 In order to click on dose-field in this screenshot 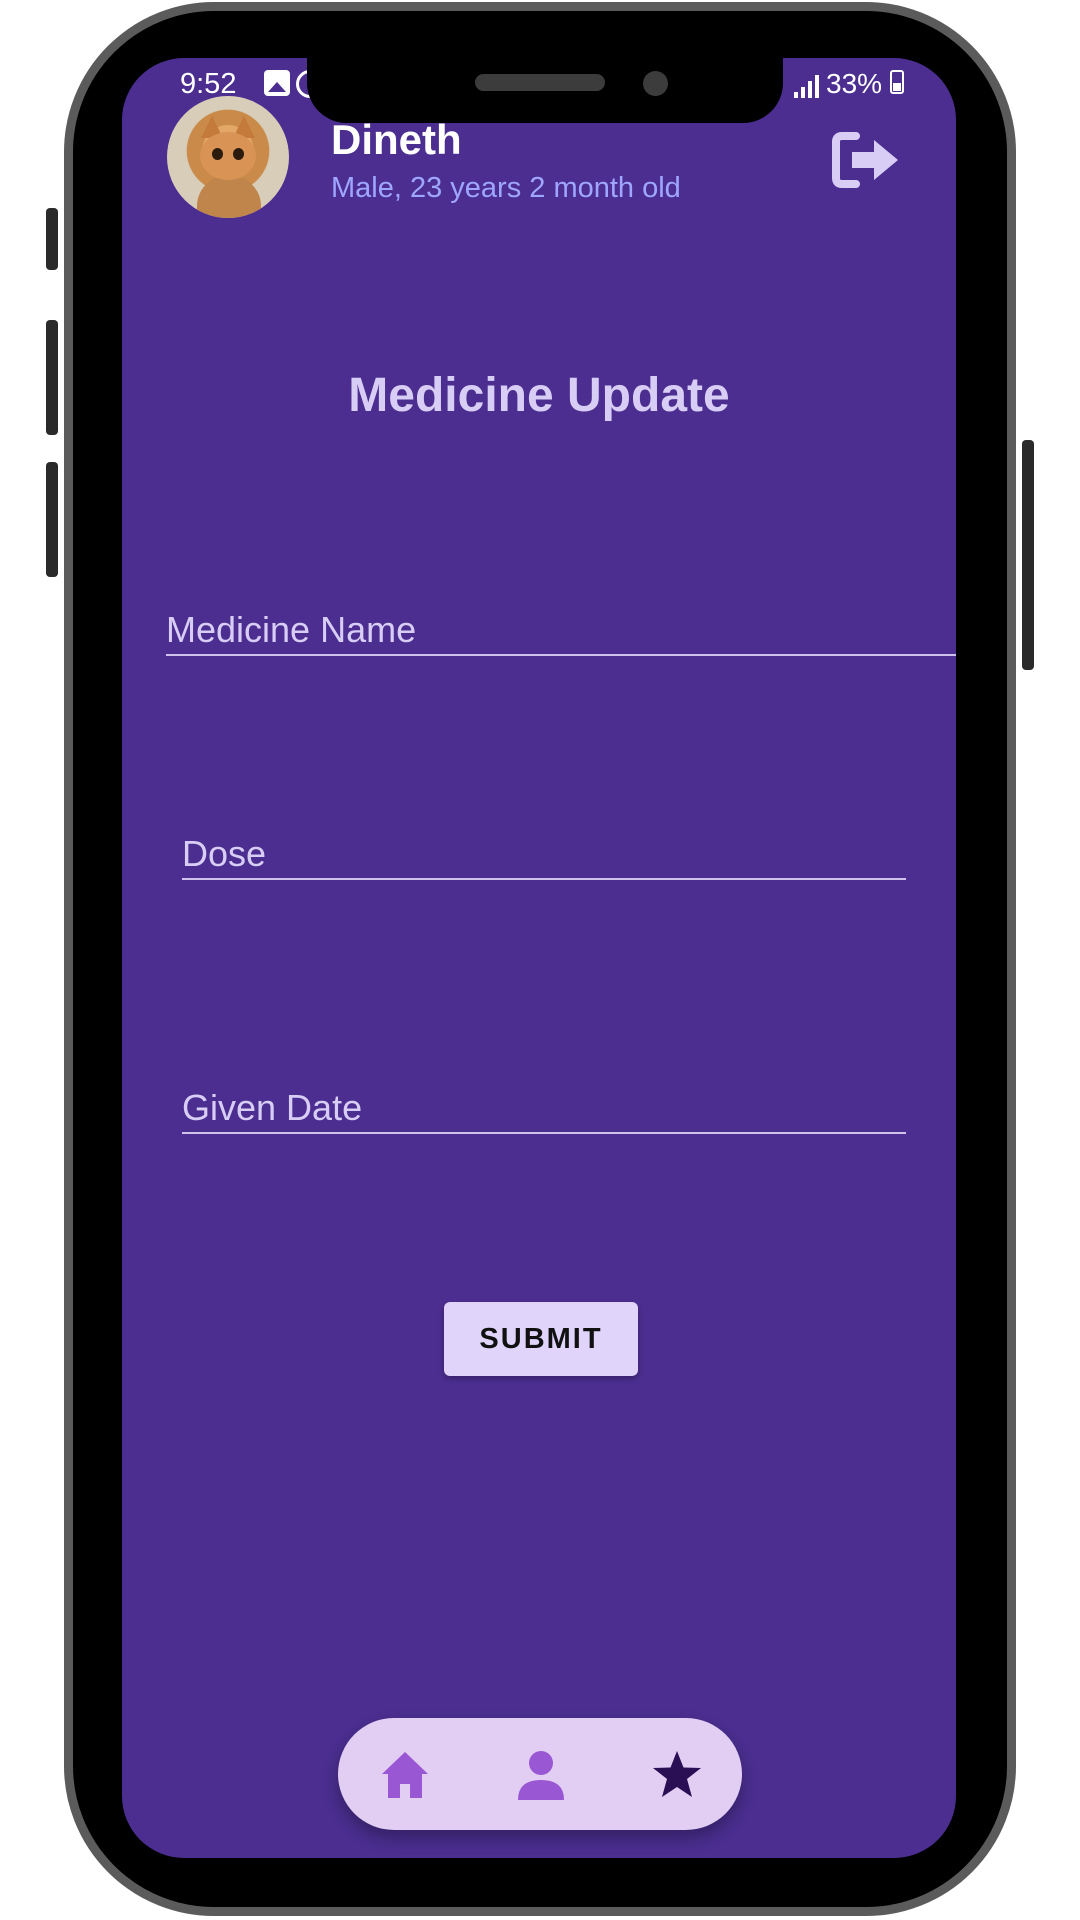, I will do `click(544, 855)`.